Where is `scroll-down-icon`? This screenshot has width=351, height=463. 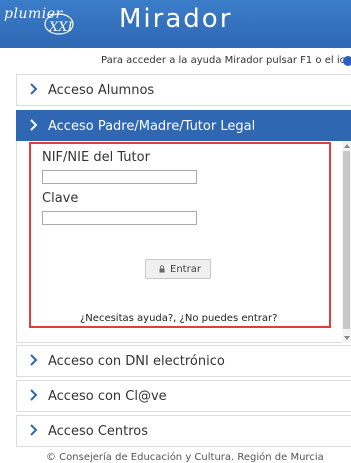
scroll-down-icon is located at coordinates (347, 338).